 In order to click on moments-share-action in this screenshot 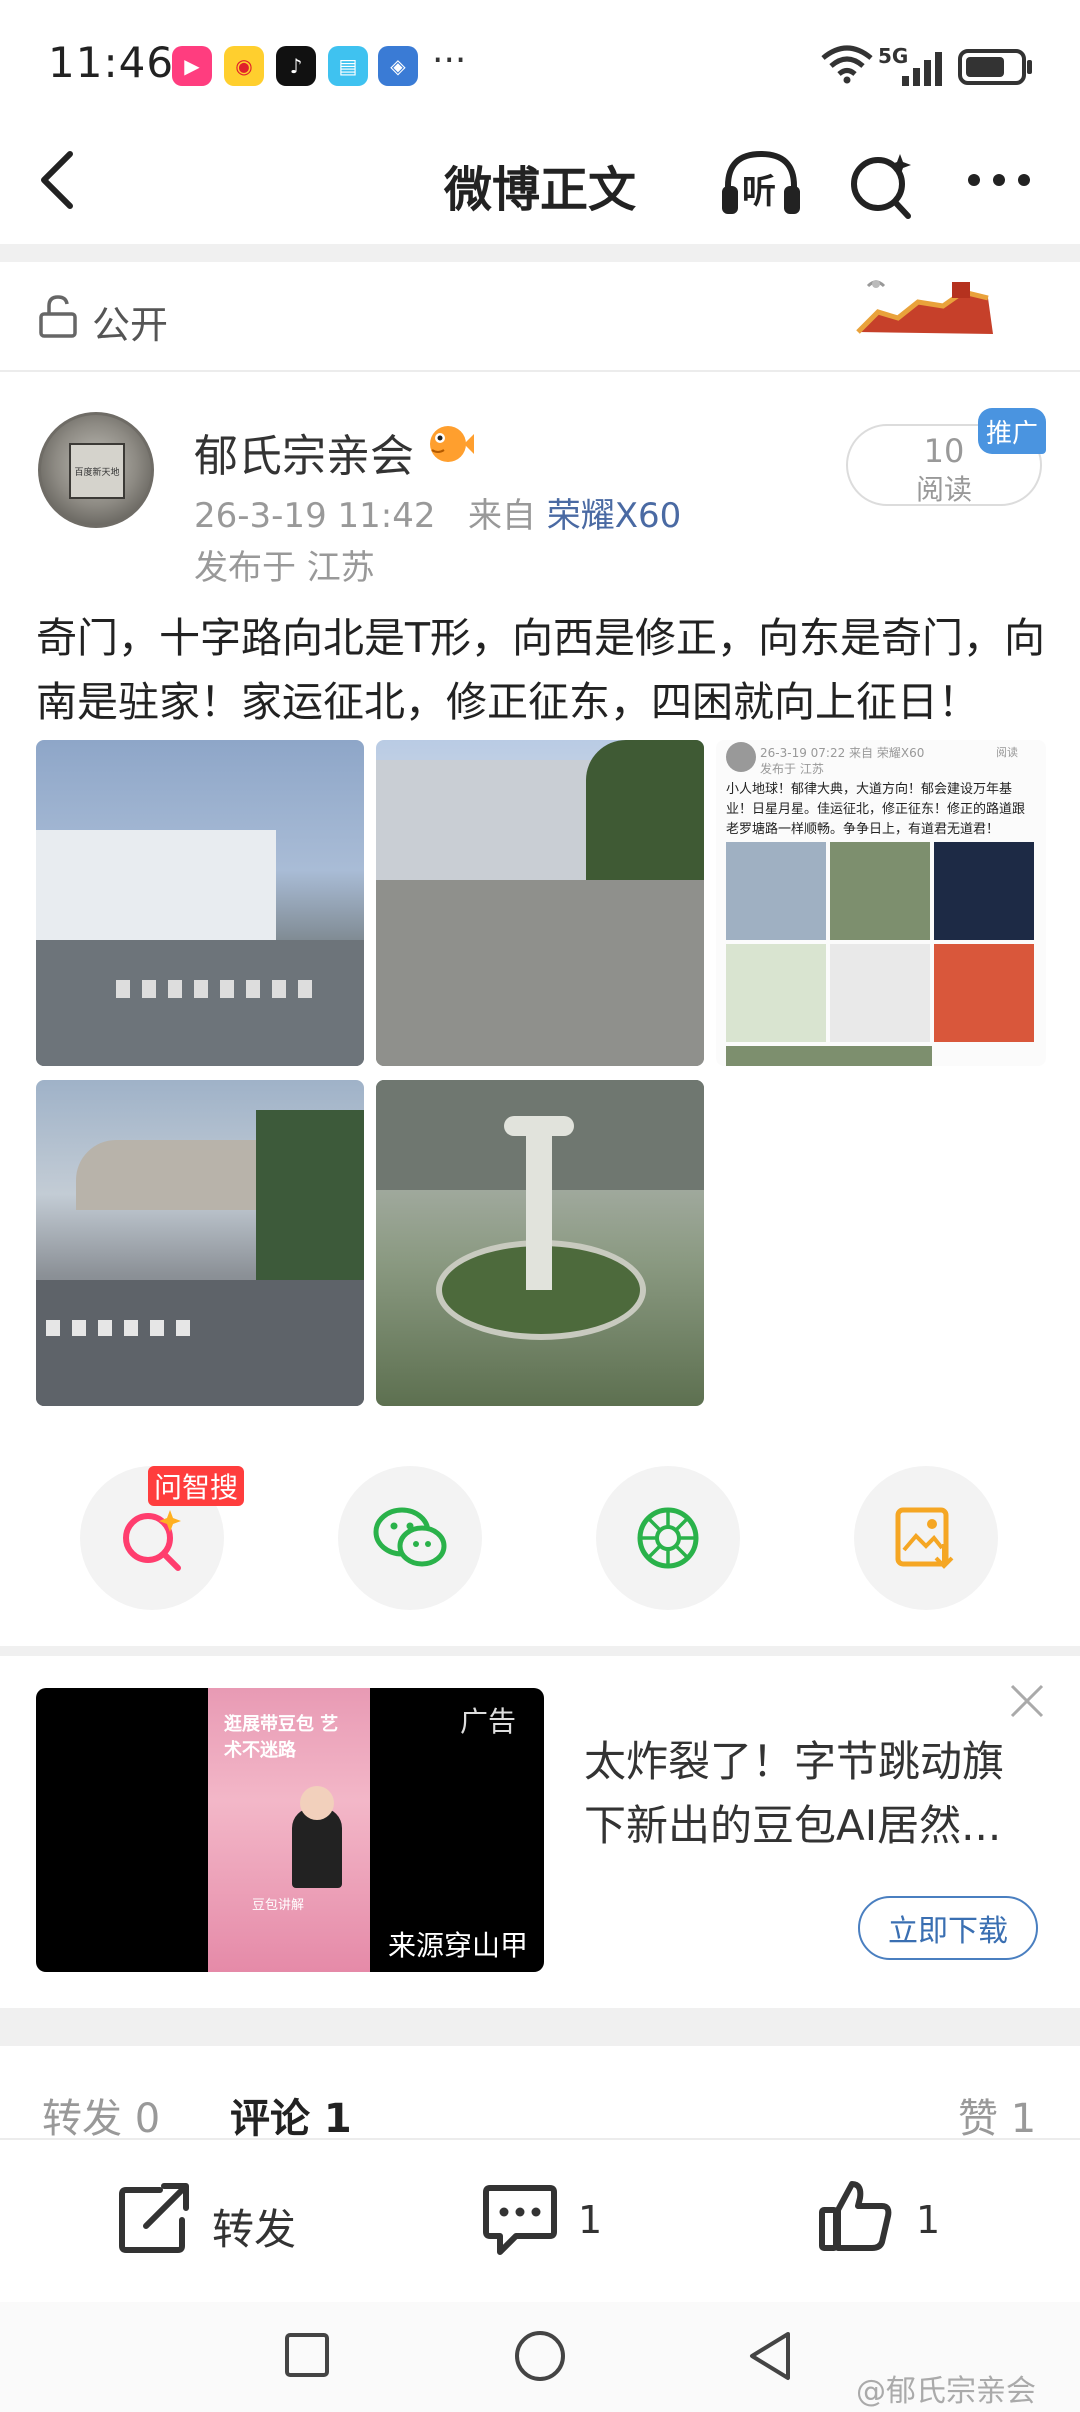, I will do `click(668, 1538)`.